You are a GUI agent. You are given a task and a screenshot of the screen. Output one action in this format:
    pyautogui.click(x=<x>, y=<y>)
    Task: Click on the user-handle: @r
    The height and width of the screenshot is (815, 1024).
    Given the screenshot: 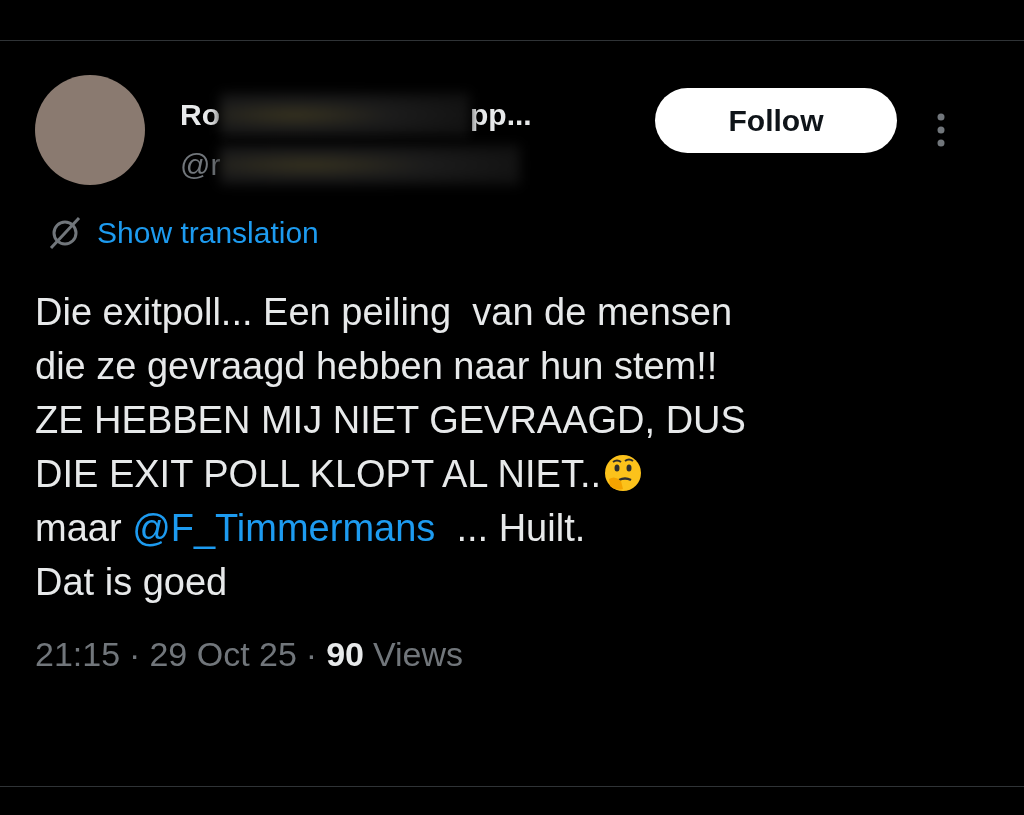 What is the action you would take?
    pyautogui.click(x=200, y=165)
    